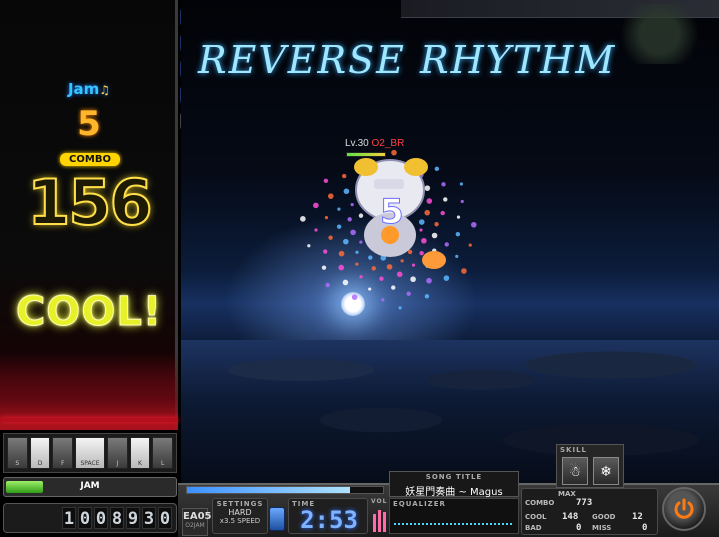 This screenshot has width=719, height=537. What do you see at coordinates (133, 518) in the screenshot?
I see `score-digit: 9` at bounding box center [133, 518].